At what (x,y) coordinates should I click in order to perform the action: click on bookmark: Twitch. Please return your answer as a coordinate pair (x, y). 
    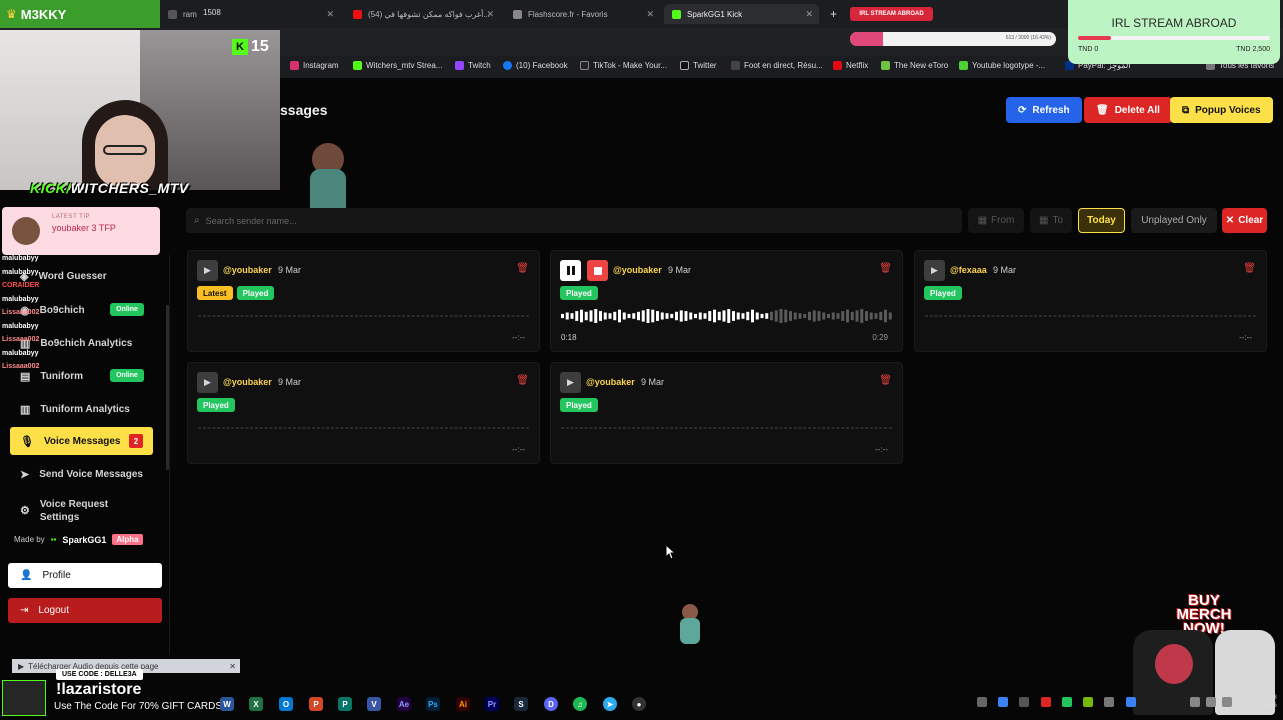
    Looking at the image, I should click on (473, 65).